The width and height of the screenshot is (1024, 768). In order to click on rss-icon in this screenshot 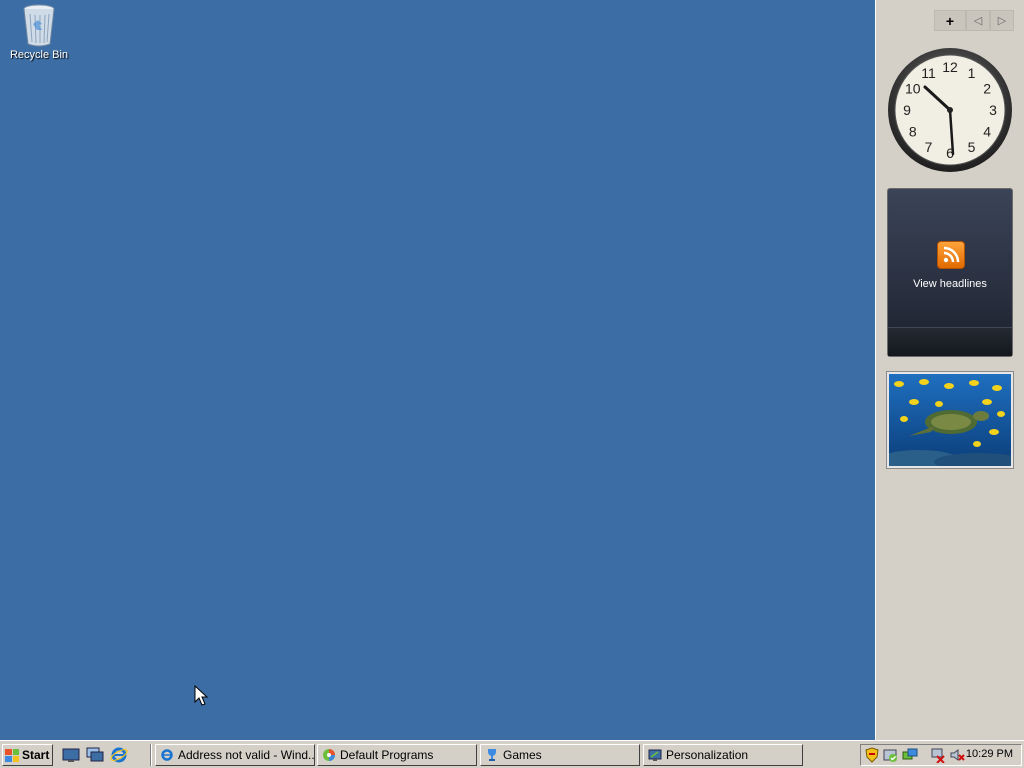, I will do `click(951, 255)`.